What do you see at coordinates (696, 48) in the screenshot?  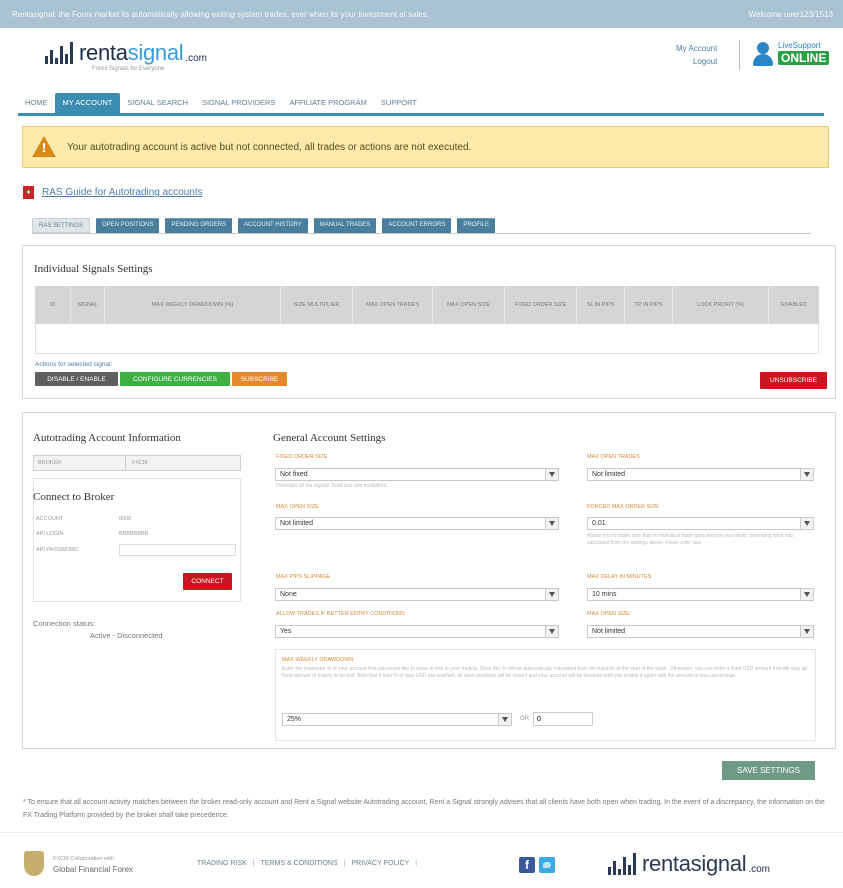 I see `my-account-link: My Account` at bounding box center [696, 48].